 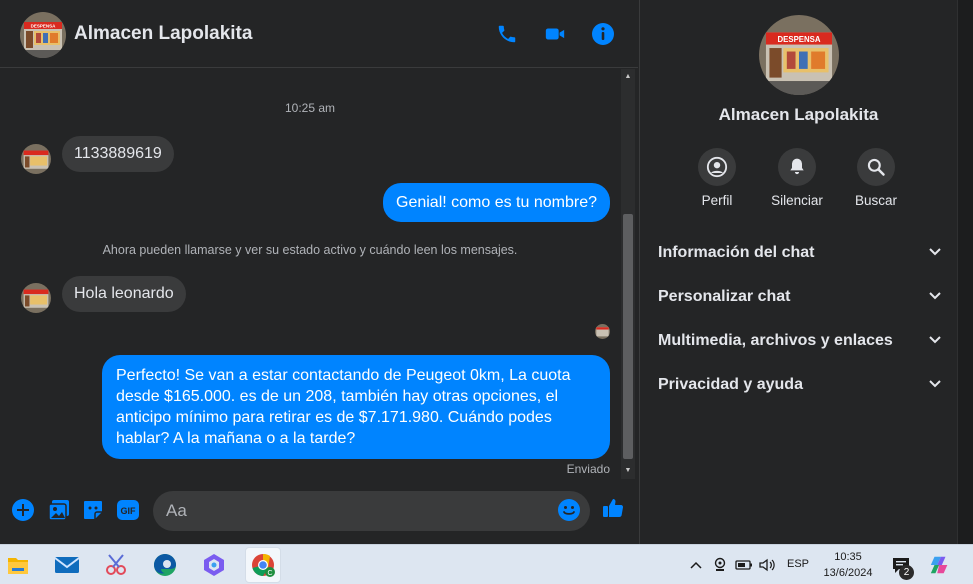 What do you see at coordinates (214, 565) in the screenshot?
I see `copilot-icon` at bounding box center [214, 565].